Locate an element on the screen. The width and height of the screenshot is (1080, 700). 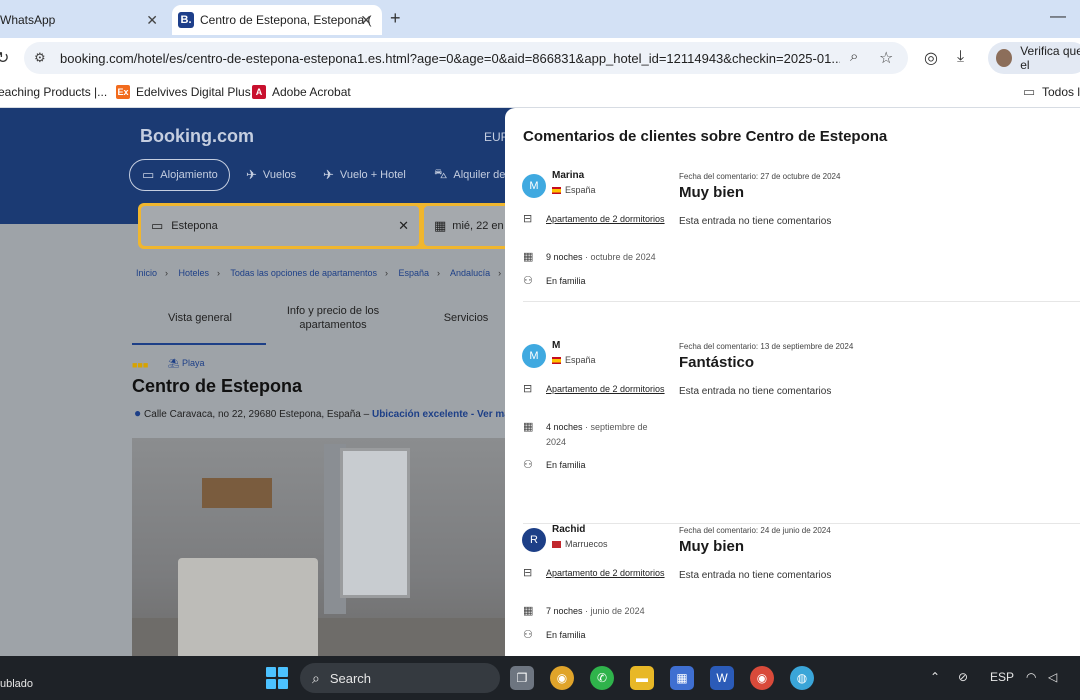
tab-whatsapp: WhatsApp ✕ is located at coordinates (84, 20).